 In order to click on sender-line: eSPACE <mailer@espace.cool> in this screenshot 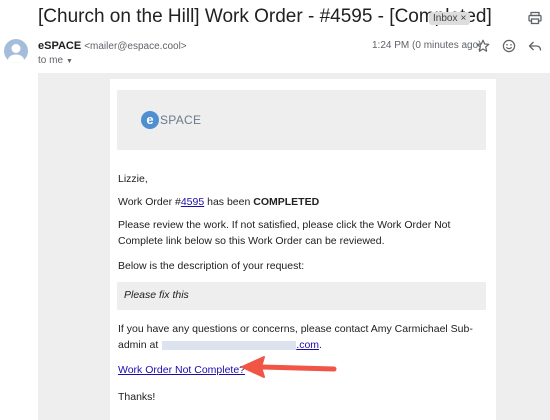, I will do `click(112, 46)`.